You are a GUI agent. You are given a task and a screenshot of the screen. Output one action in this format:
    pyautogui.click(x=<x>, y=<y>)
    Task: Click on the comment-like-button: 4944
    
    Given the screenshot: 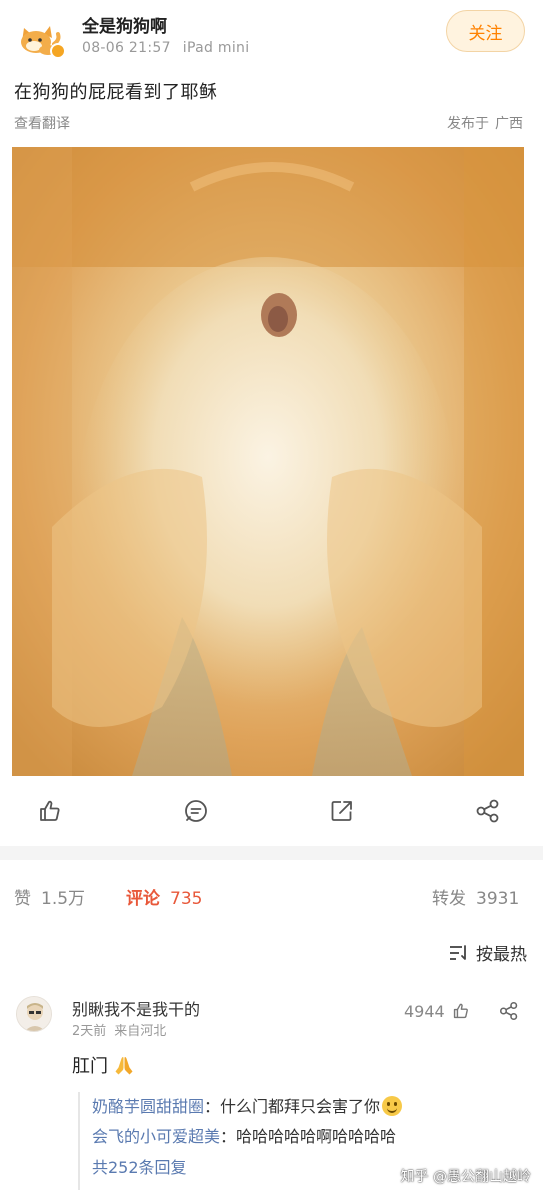 What is the action you would take?
    pyautogui.click(x=437, y=1011)
    